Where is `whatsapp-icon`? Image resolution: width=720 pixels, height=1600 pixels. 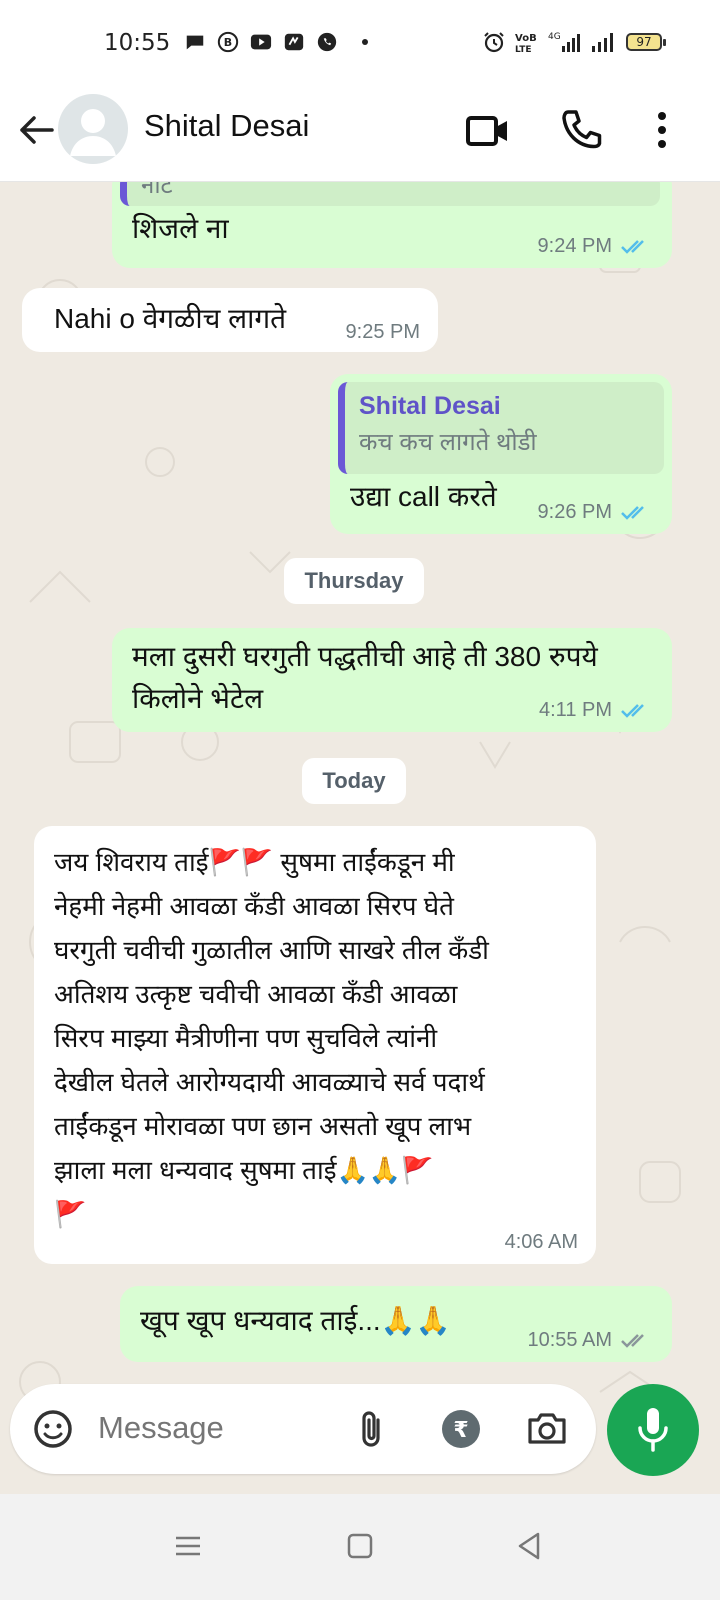
whatsapp-icon is located at coordinates (327, 42).